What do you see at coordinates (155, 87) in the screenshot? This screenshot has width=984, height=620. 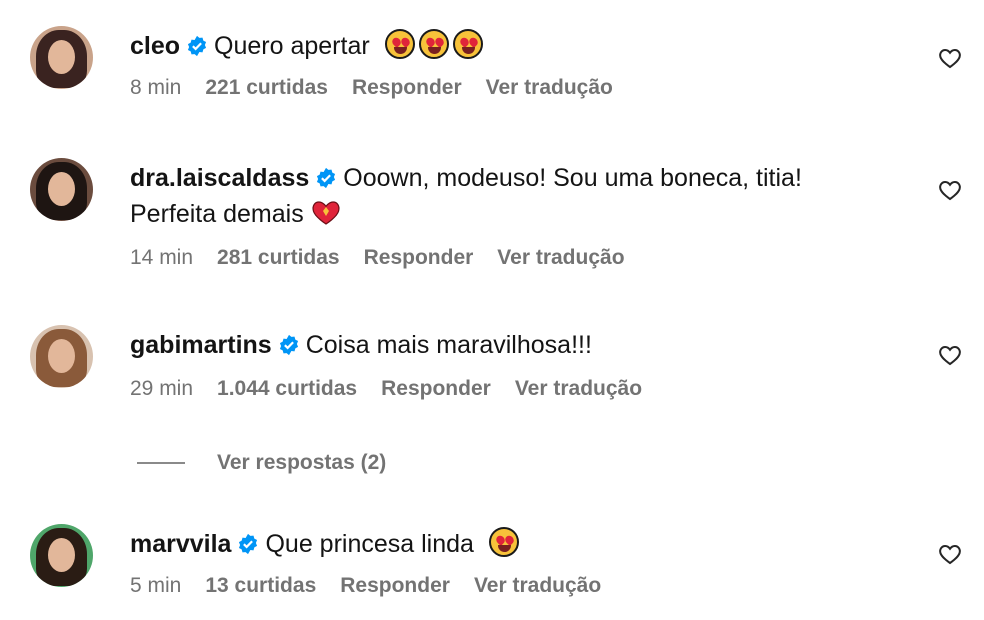 I see `comment-time: 8 min` at bounding box center [155, 87].